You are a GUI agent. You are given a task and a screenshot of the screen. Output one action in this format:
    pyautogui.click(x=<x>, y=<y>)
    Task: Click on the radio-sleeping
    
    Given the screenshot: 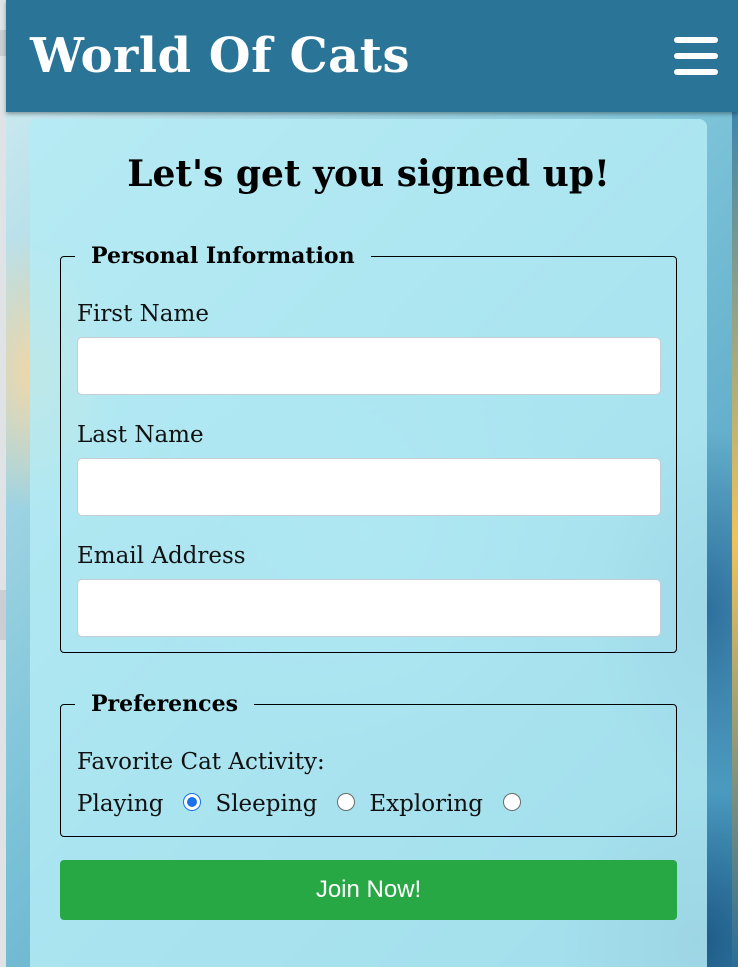 What is the action you would take?
    pyautogui.click(x=346, y=802)
    